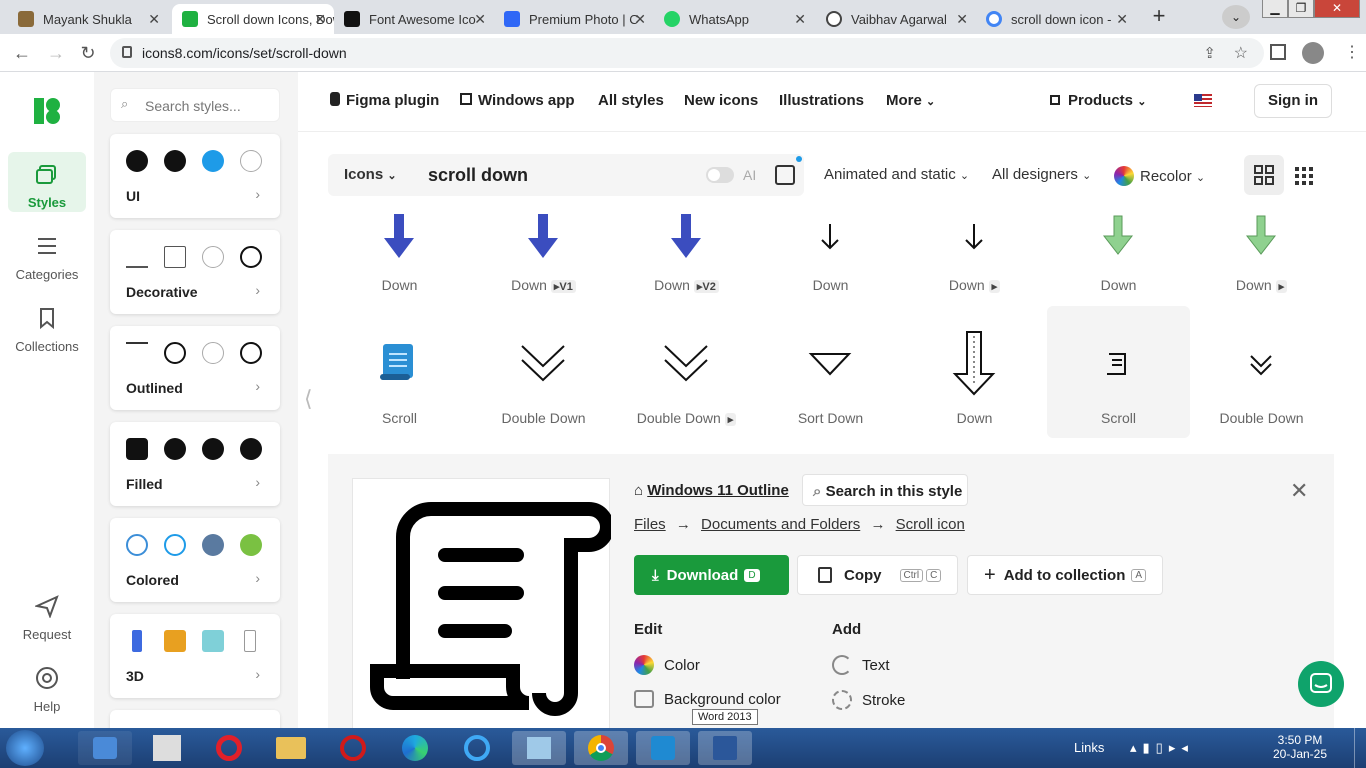  Describe the element at coordinates (415, 748) in the screenshot. I see `edge-icon` at that location.